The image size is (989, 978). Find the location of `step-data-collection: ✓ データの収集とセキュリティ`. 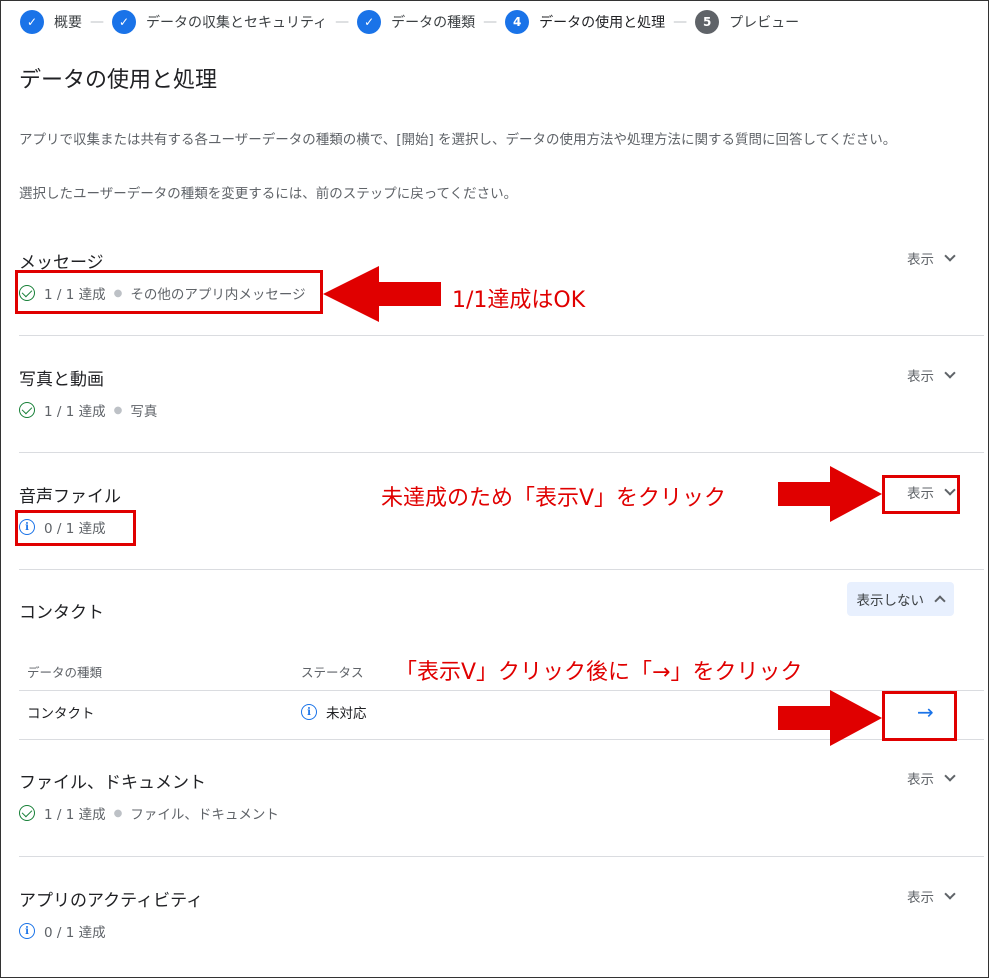

step-data-collection: ✓ データの収集とセキュリティ is located at coordinates (219, 22).